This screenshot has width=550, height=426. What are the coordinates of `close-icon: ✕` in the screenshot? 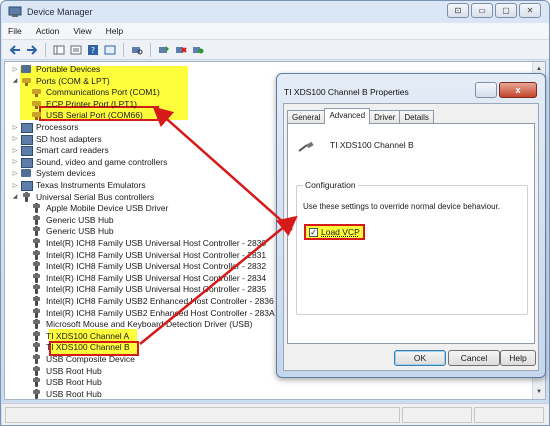 It's located at (530, 10).